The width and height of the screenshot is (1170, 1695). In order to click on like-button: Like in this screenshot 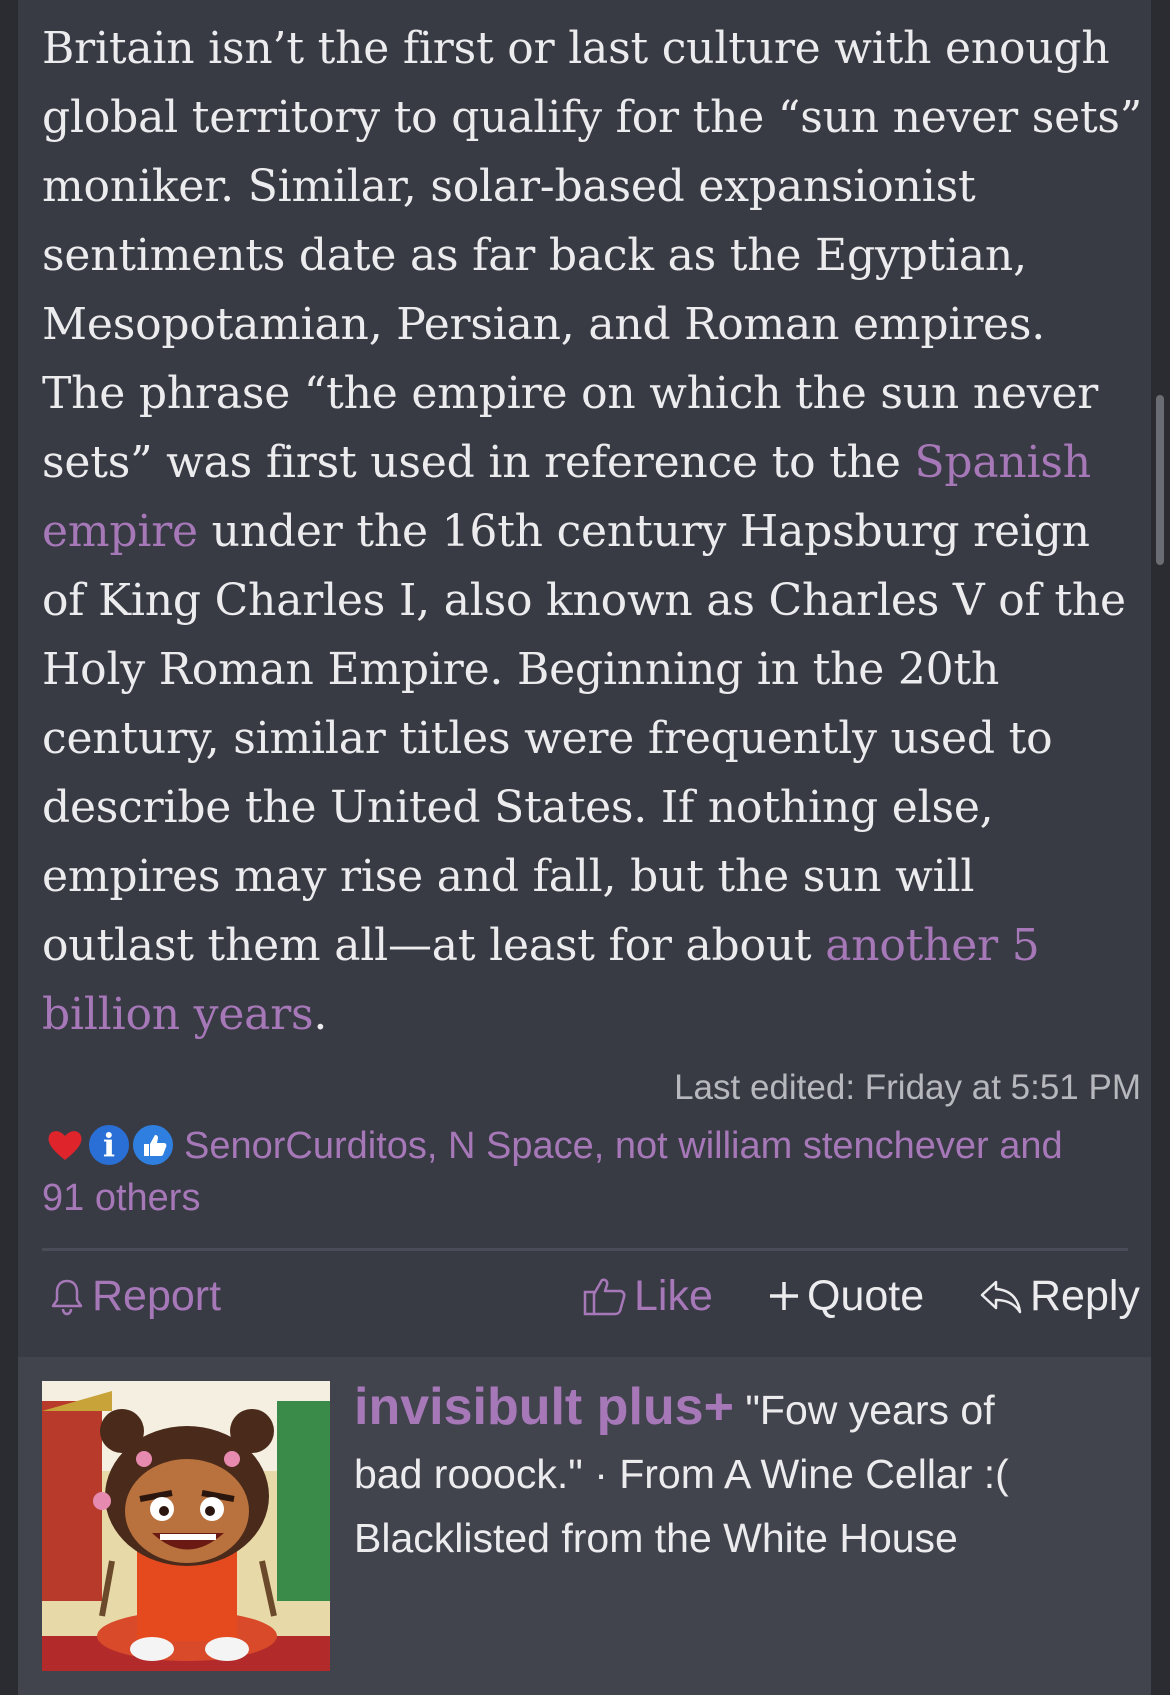, I will do `click(647, 1296)`.